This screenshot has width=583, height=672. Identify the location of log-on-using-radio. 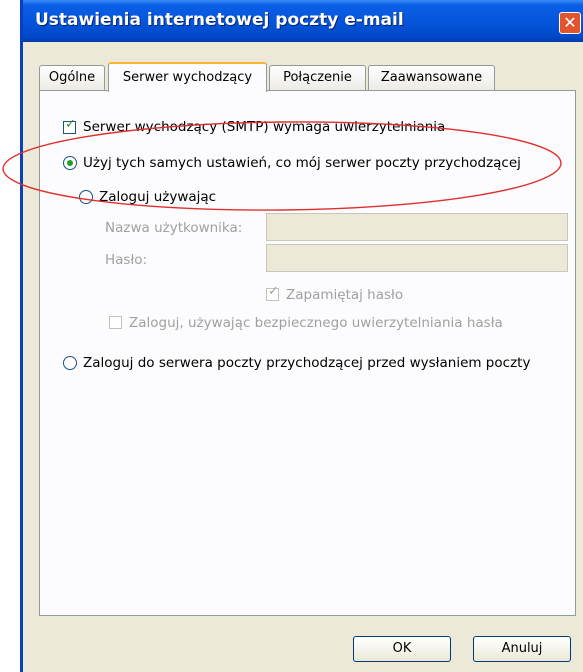
(86, 197).